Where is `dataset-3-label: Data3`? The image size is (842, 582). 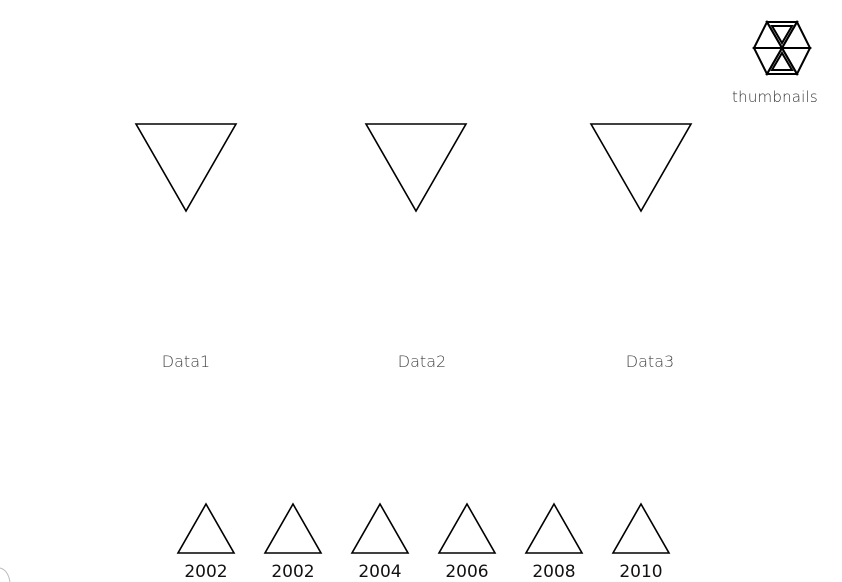
dataset-3-label: Data3 is located at coordinates (650, 361).